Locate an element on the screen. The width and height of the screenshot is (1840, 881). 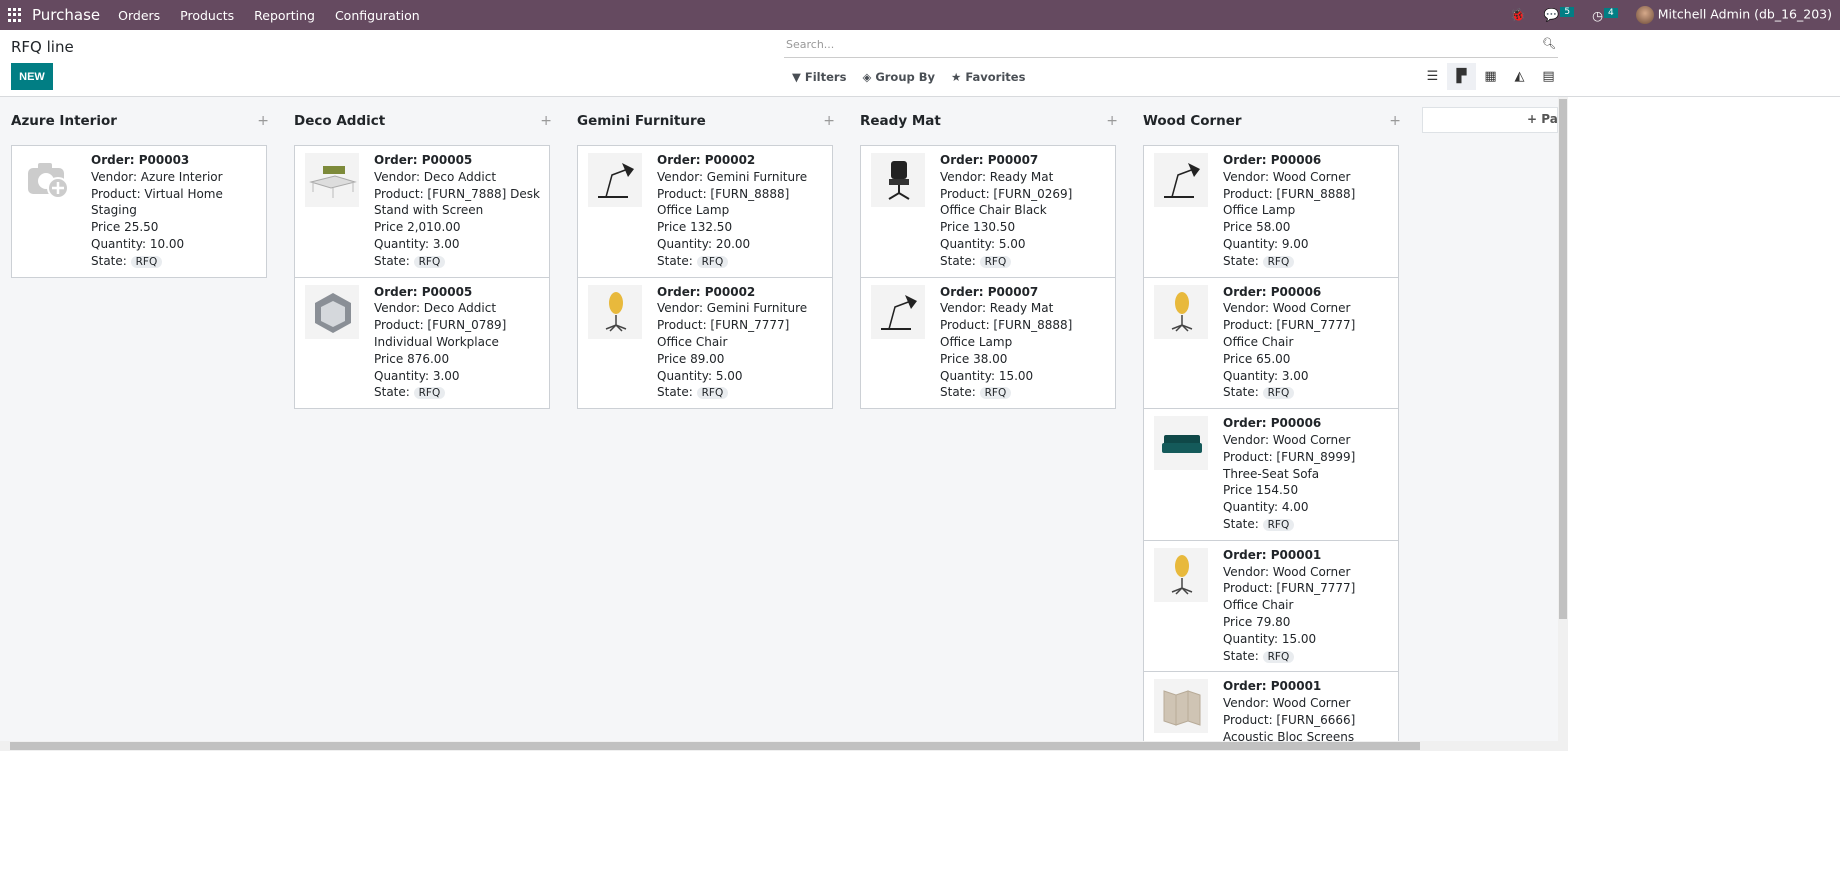
menu-products: Products is located at coordinates (207, 15).